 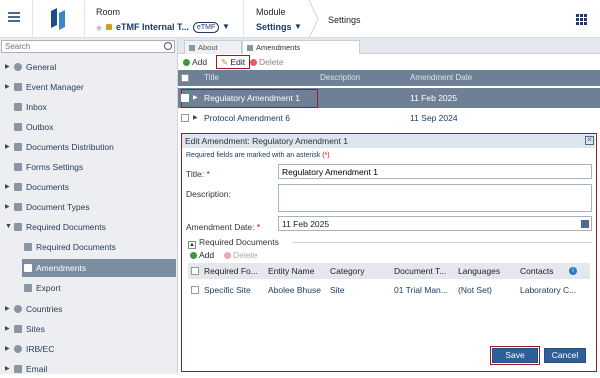 What do you see at coordinates (340, 78) in the screenshot?
I see `column-header: Description` at bounding box center [340, 78].